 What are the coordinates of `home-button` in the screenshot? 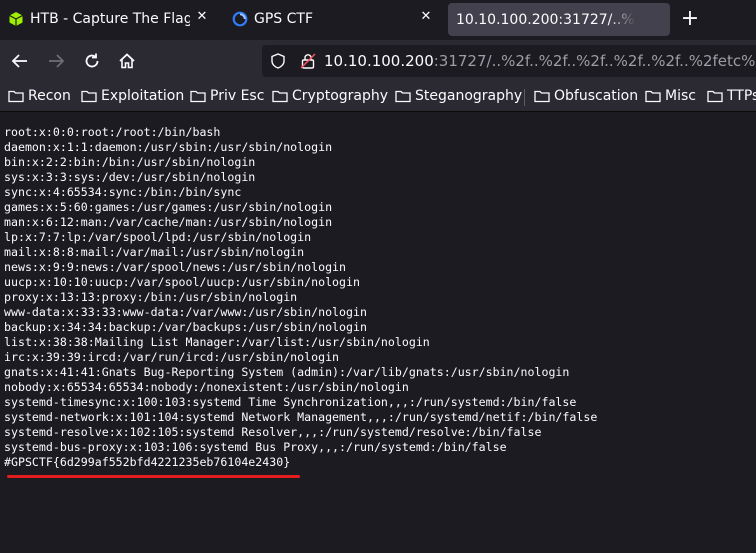 It's located at (127, 61).